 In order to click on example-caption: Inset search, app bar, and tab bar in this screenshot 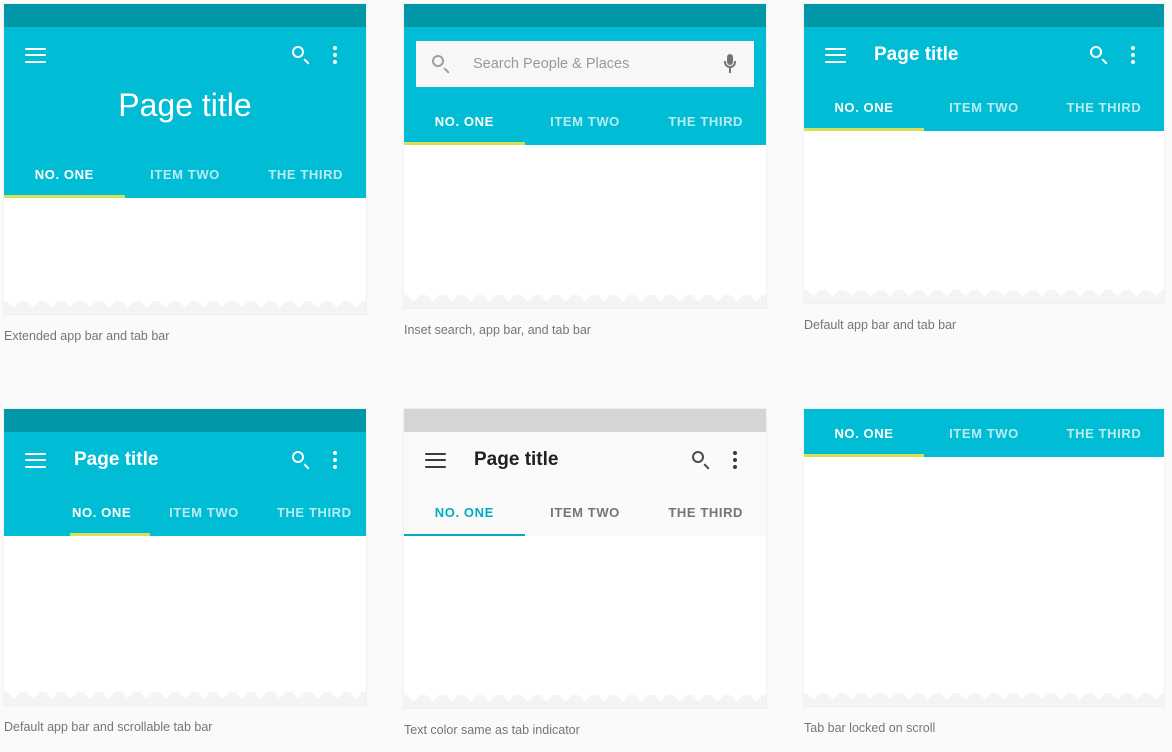, I will do `click(497, 330)`.